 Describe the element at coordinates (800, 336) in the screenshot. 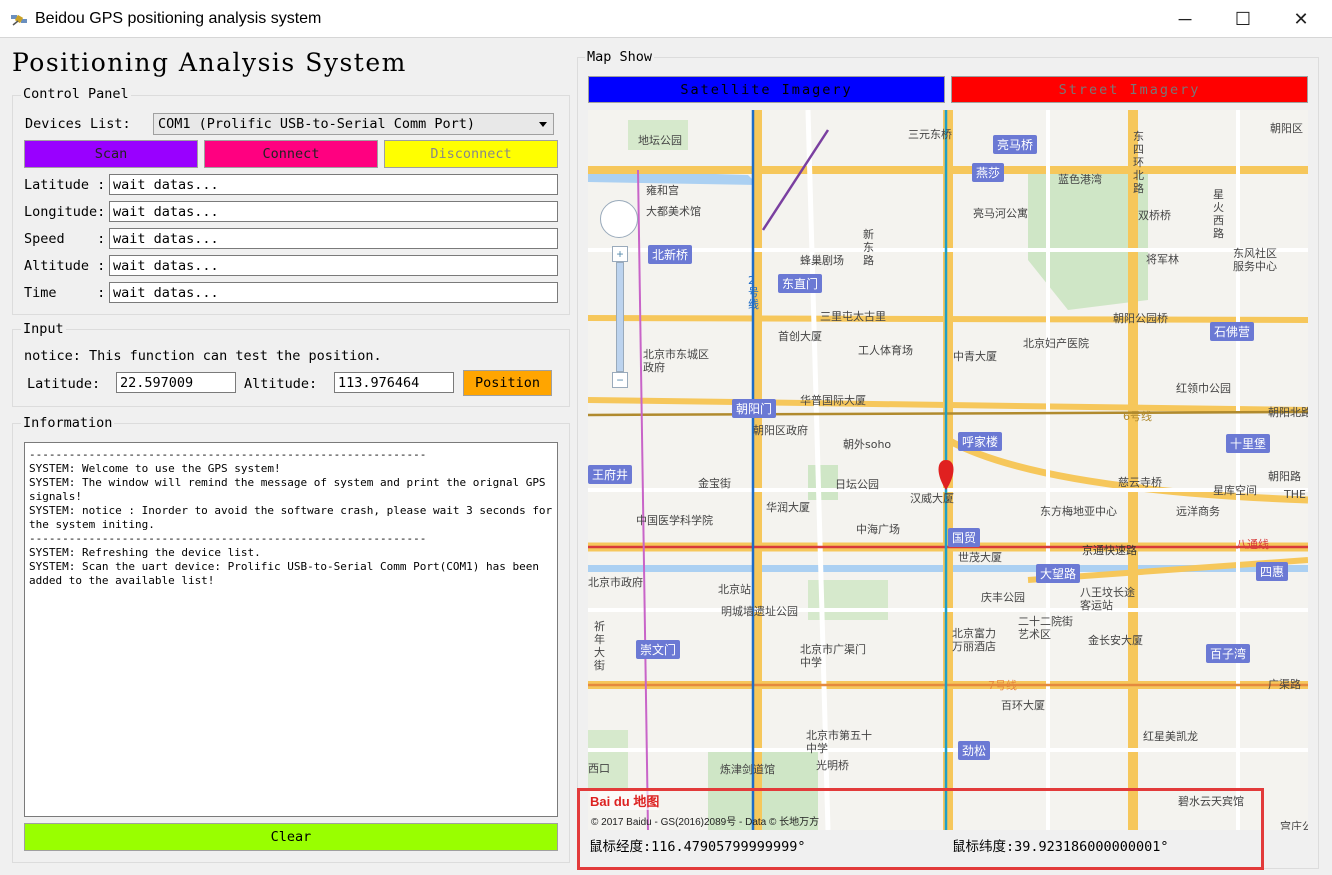

I see `map-label: 首创大厦` at that location.